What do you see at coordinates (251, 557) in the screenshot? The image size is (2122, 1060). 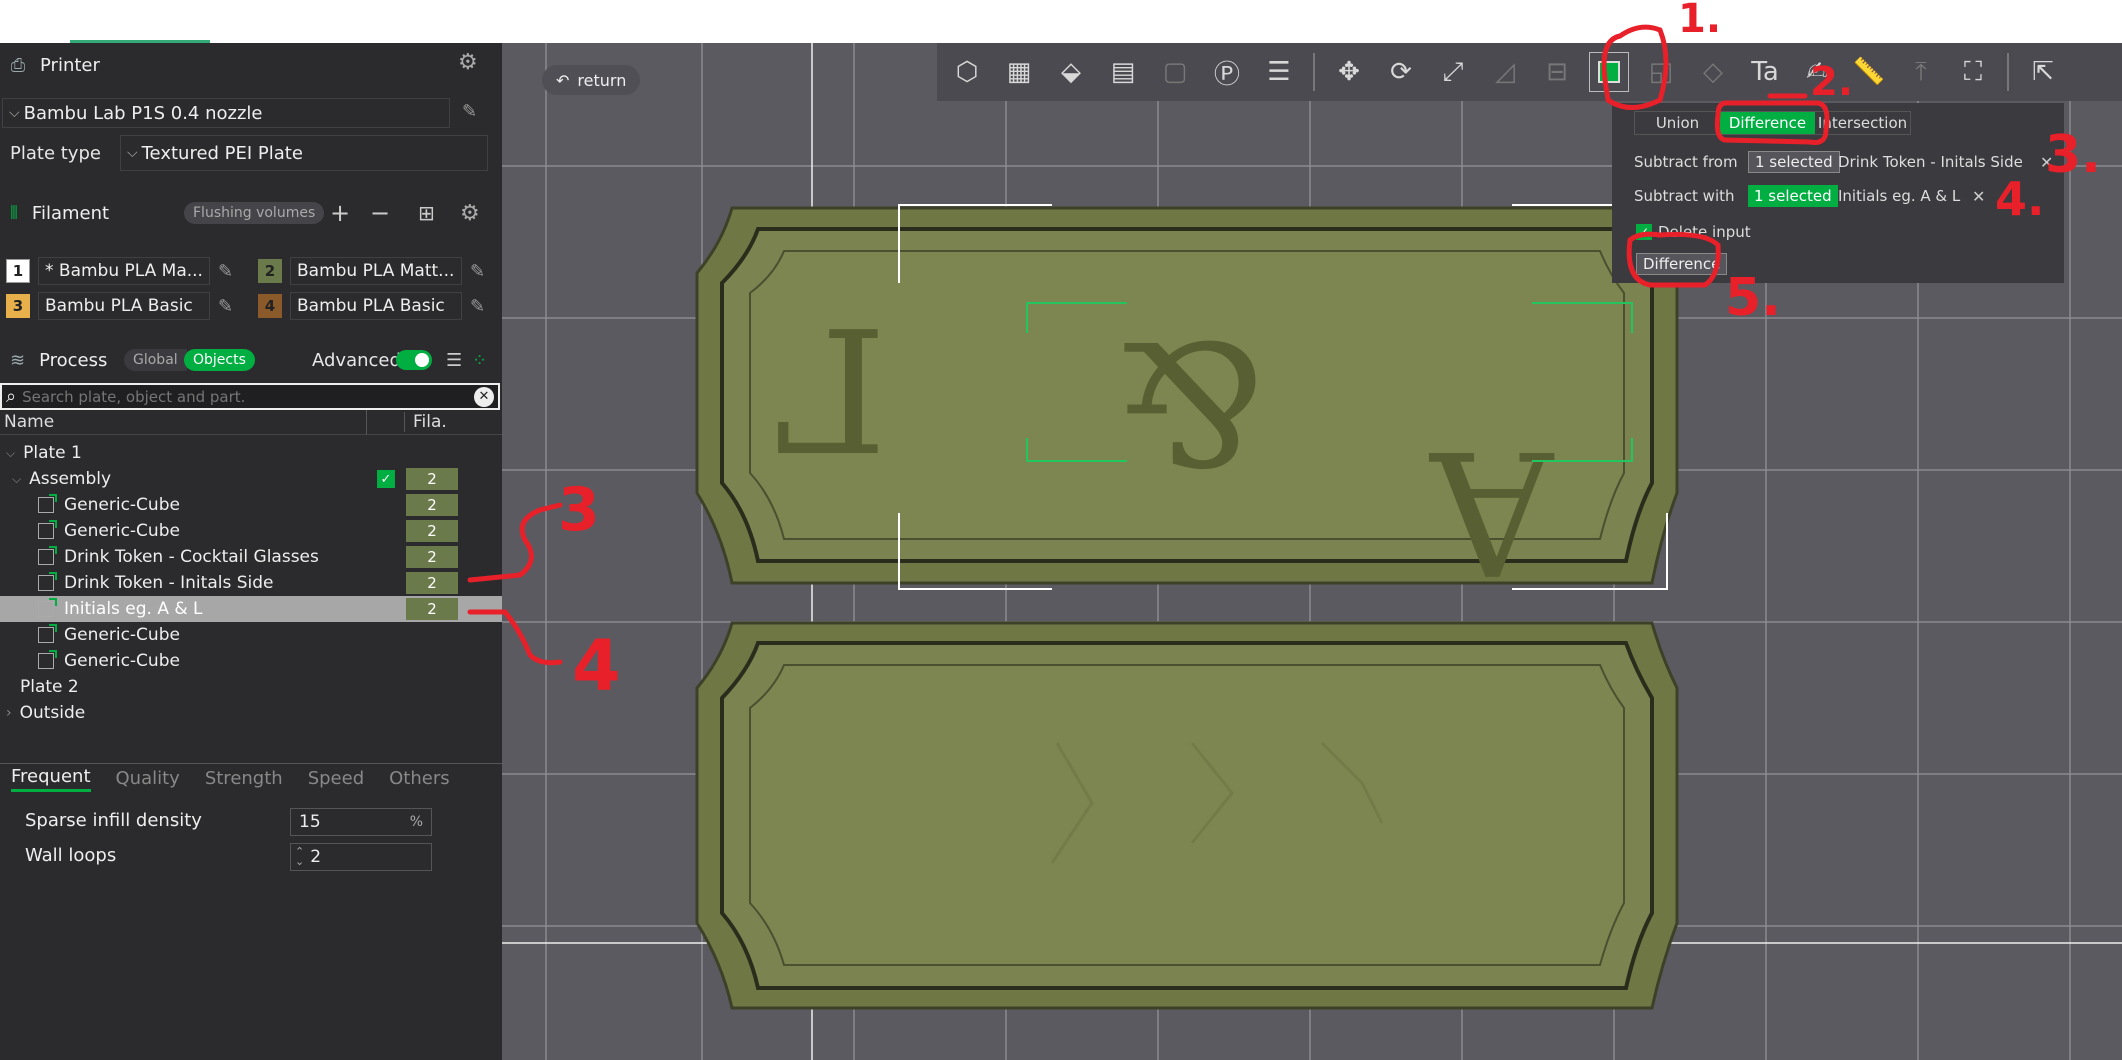 I see `tree-row-part: Drink Token - Cocktail Glasses 2` at bounding box center [251, 557].